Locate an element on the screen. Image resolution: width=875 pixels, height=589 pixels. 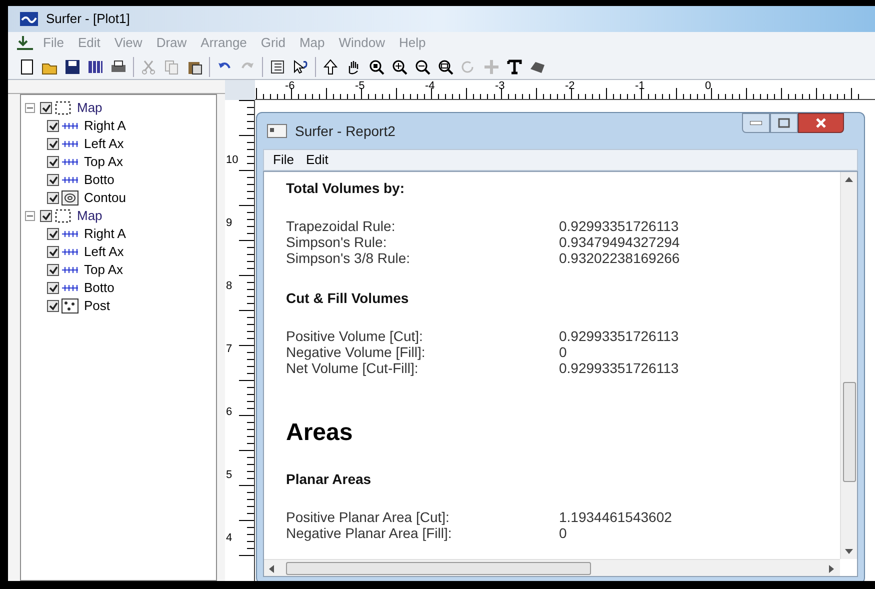
vertical-scrollbar is located at coordinates (848, 365).